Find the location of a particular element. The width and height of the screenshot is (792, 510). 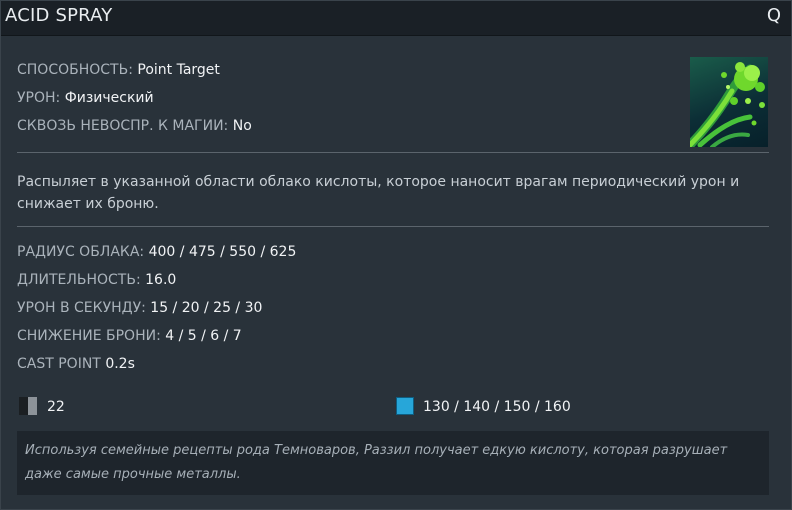

stat-cast-point: CAST POINT 0.2s is located at coordinates (76, 364).